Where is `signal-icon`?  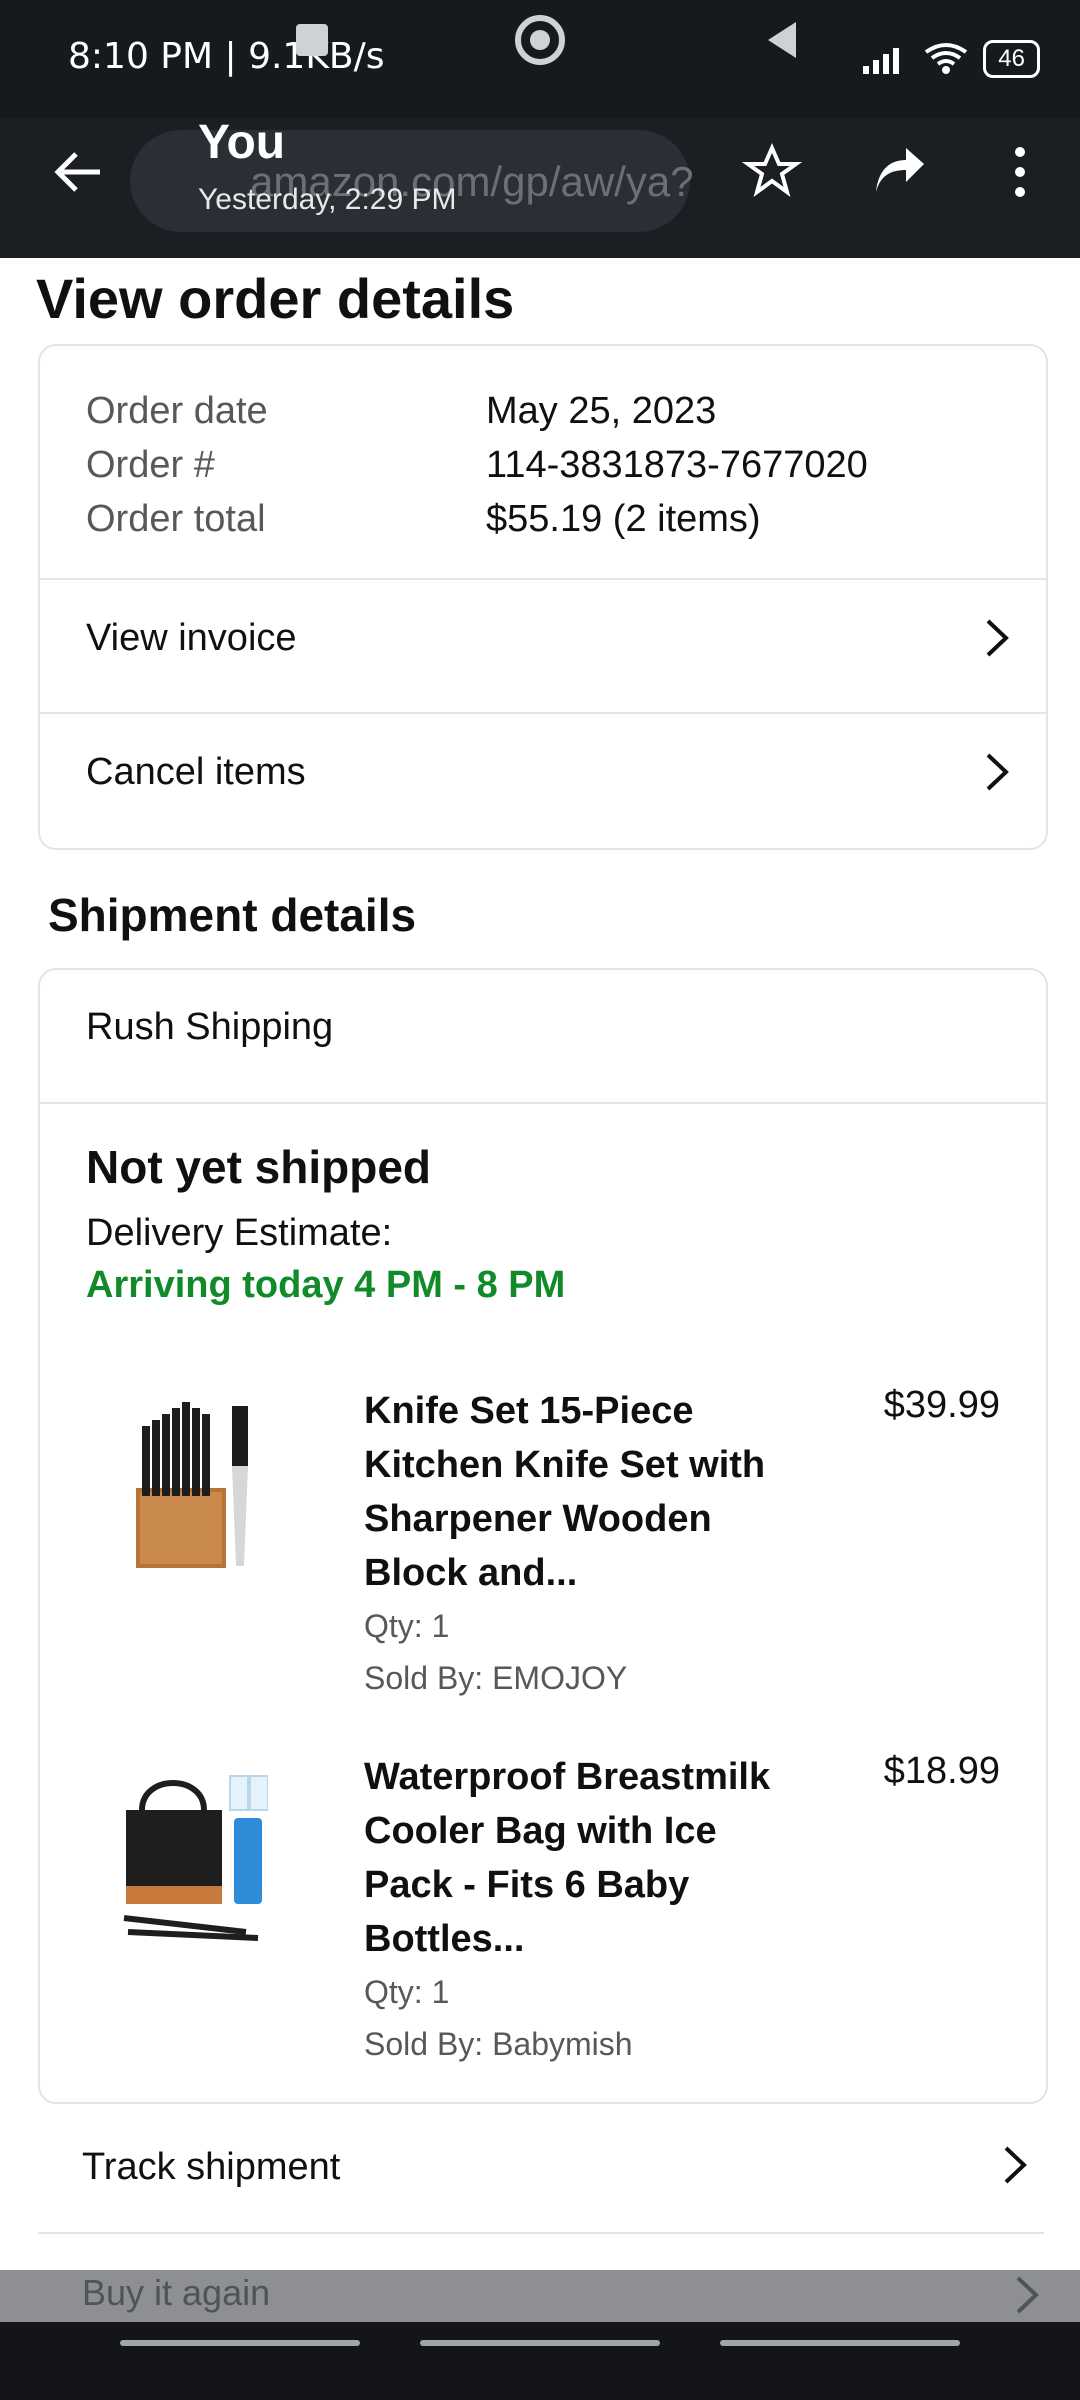 signal-icon is located at coordinates (881, 61).